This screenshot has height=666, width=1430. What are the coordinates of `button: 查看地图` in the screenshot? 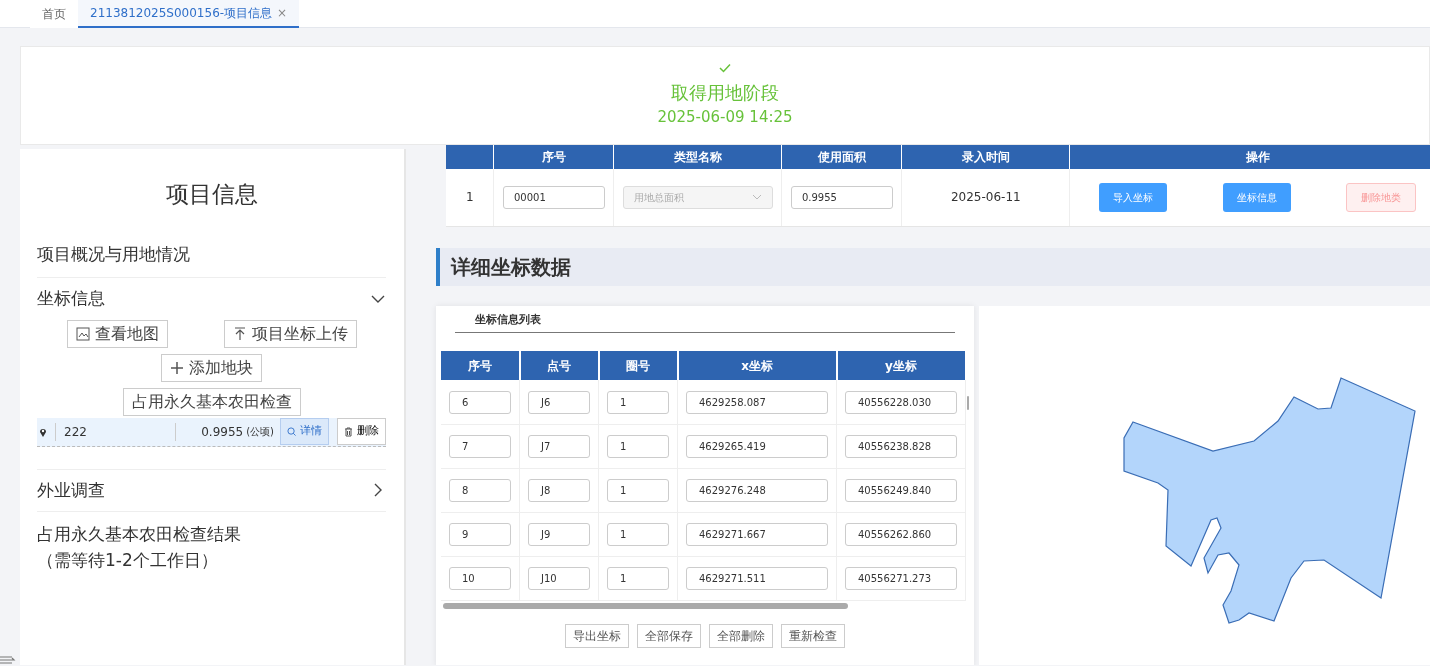 It's located at (117, 333).